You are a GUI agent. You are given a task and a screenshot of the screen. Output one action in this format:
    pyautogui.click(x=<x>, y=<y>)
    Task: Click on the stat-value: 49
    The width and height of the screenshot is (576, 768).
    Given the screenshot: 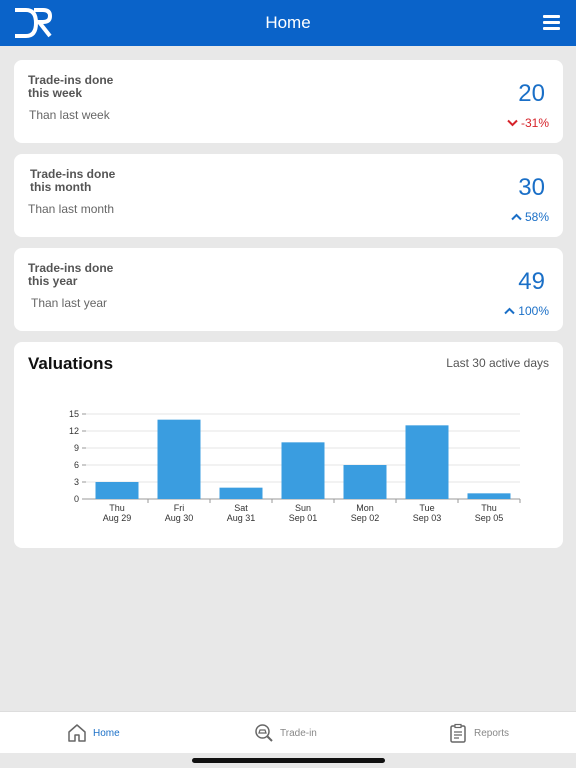 What is the action you would take?
    pyautogui.click(x=531, y=281)
    